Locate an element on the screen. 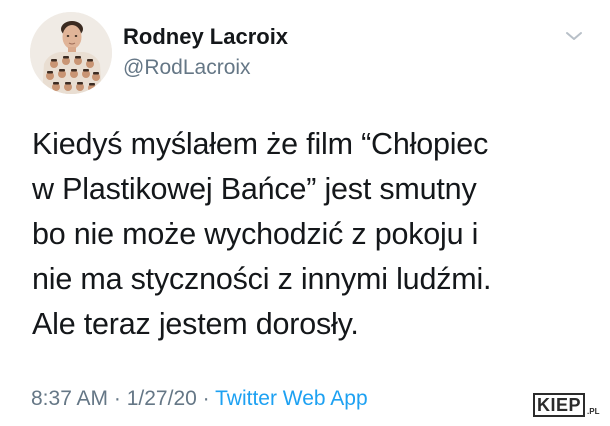  author-display-name: Rodney Lacroix is located at coordinates (205, 37).